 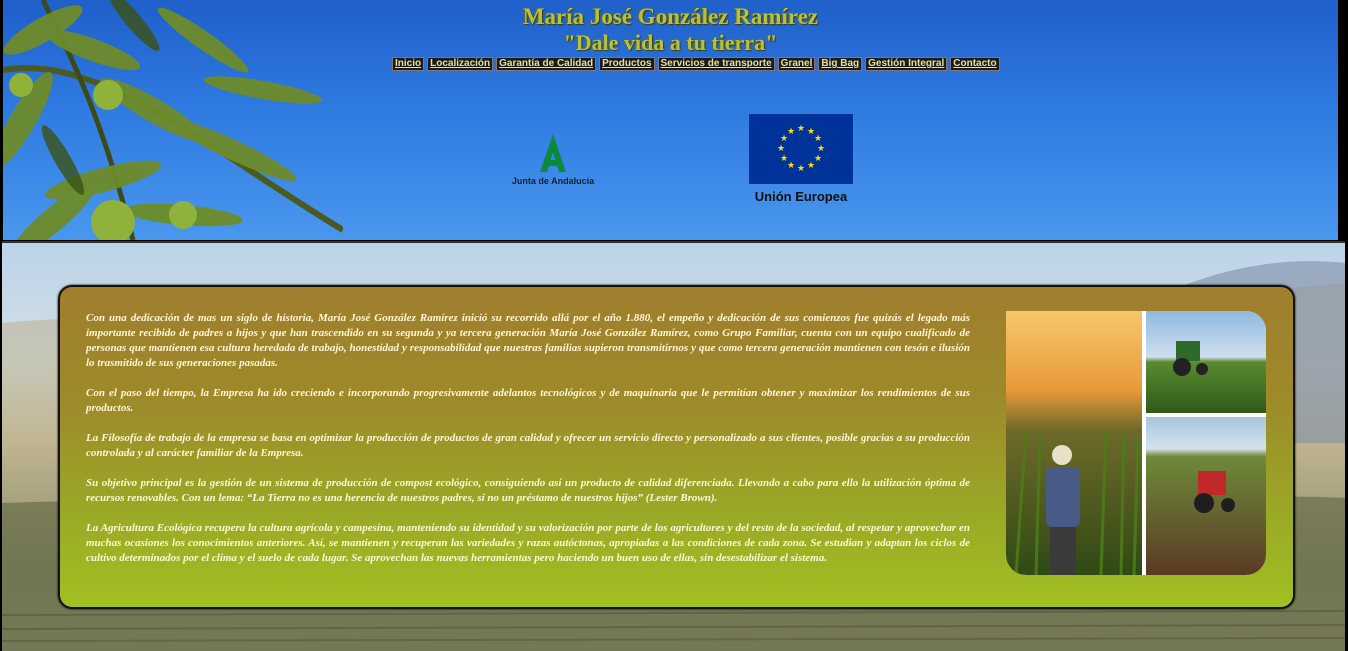 I want to click on junta-andalucia-label: Junta de Andalucía, so click(x=553, y=181).